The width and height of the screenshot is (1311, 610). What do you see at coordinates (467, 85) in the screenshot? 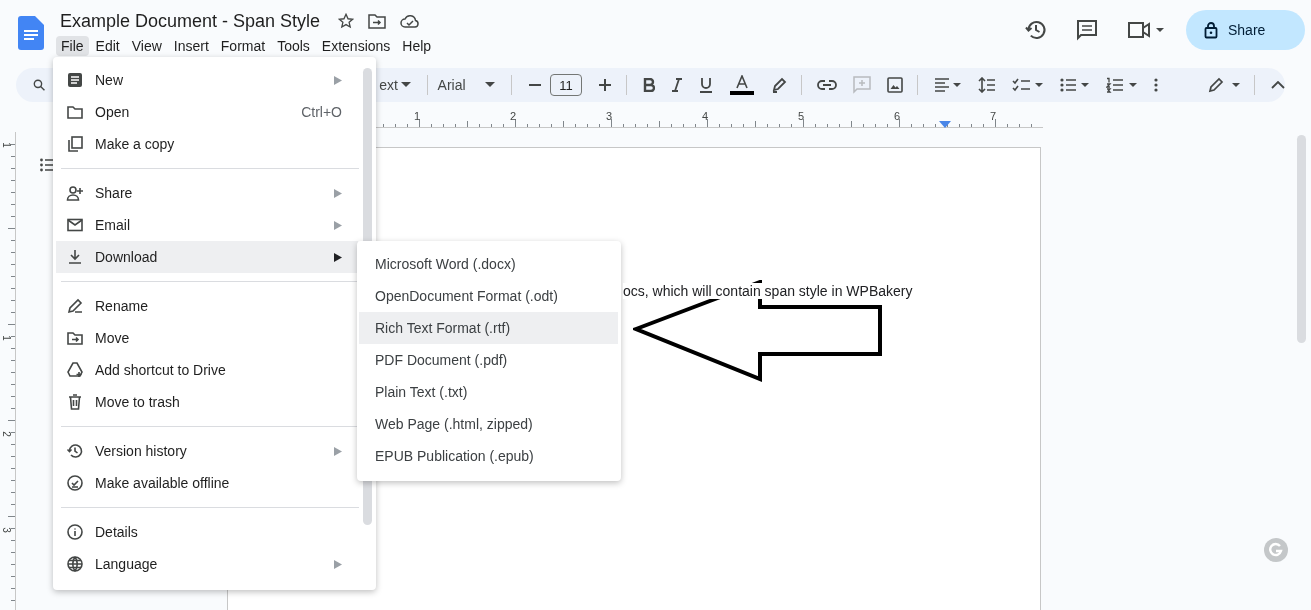
I see `font-dropdown: Arial` at bounding box center [467, 85].